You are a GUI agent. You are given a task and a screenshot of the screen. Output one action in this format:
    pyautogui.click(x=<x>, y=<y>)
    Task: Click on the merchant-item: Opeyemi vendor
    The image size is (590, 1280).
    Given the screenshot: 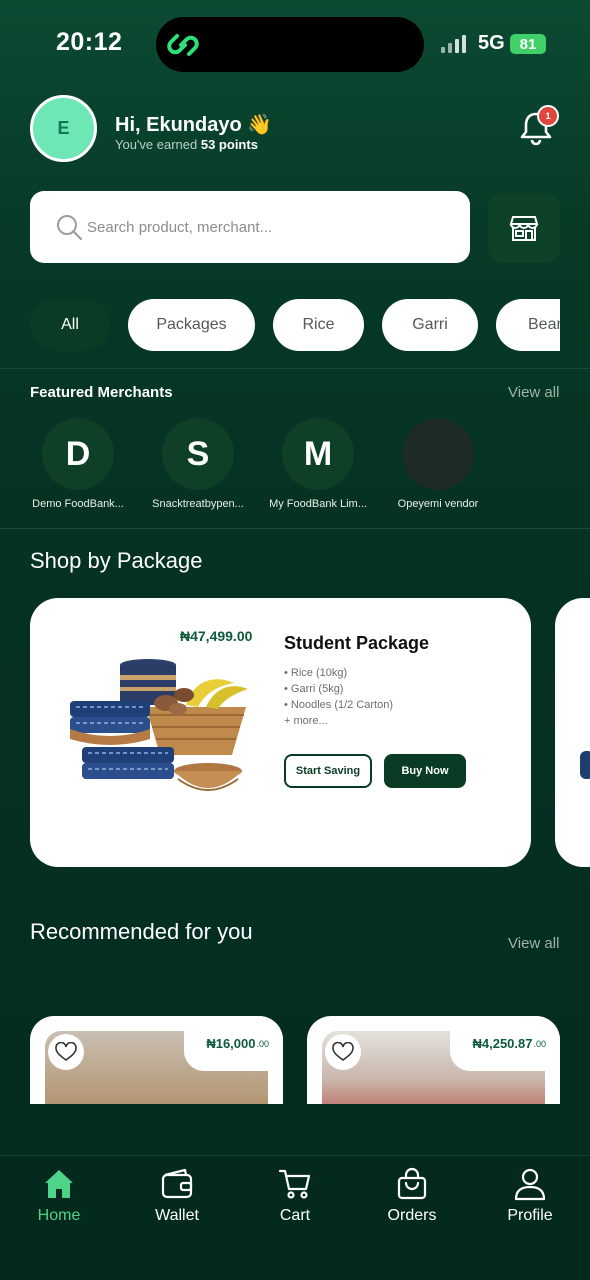 What is the action you would take?
    pyautogui.click(x=438, y=464)
    